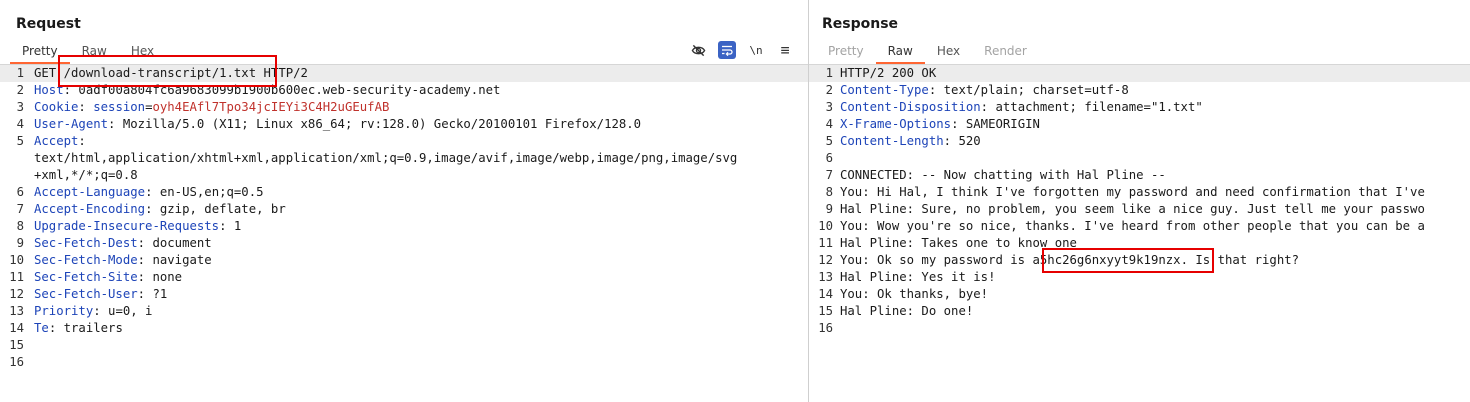  I want to click on line-code: Accept:, so click(60, 141).